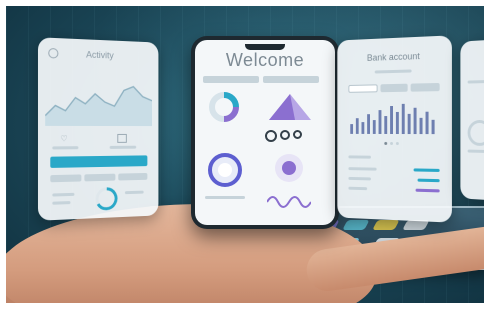 This screenshot has width=490, height=309. I want to click on wave-line, so click(289, 202).